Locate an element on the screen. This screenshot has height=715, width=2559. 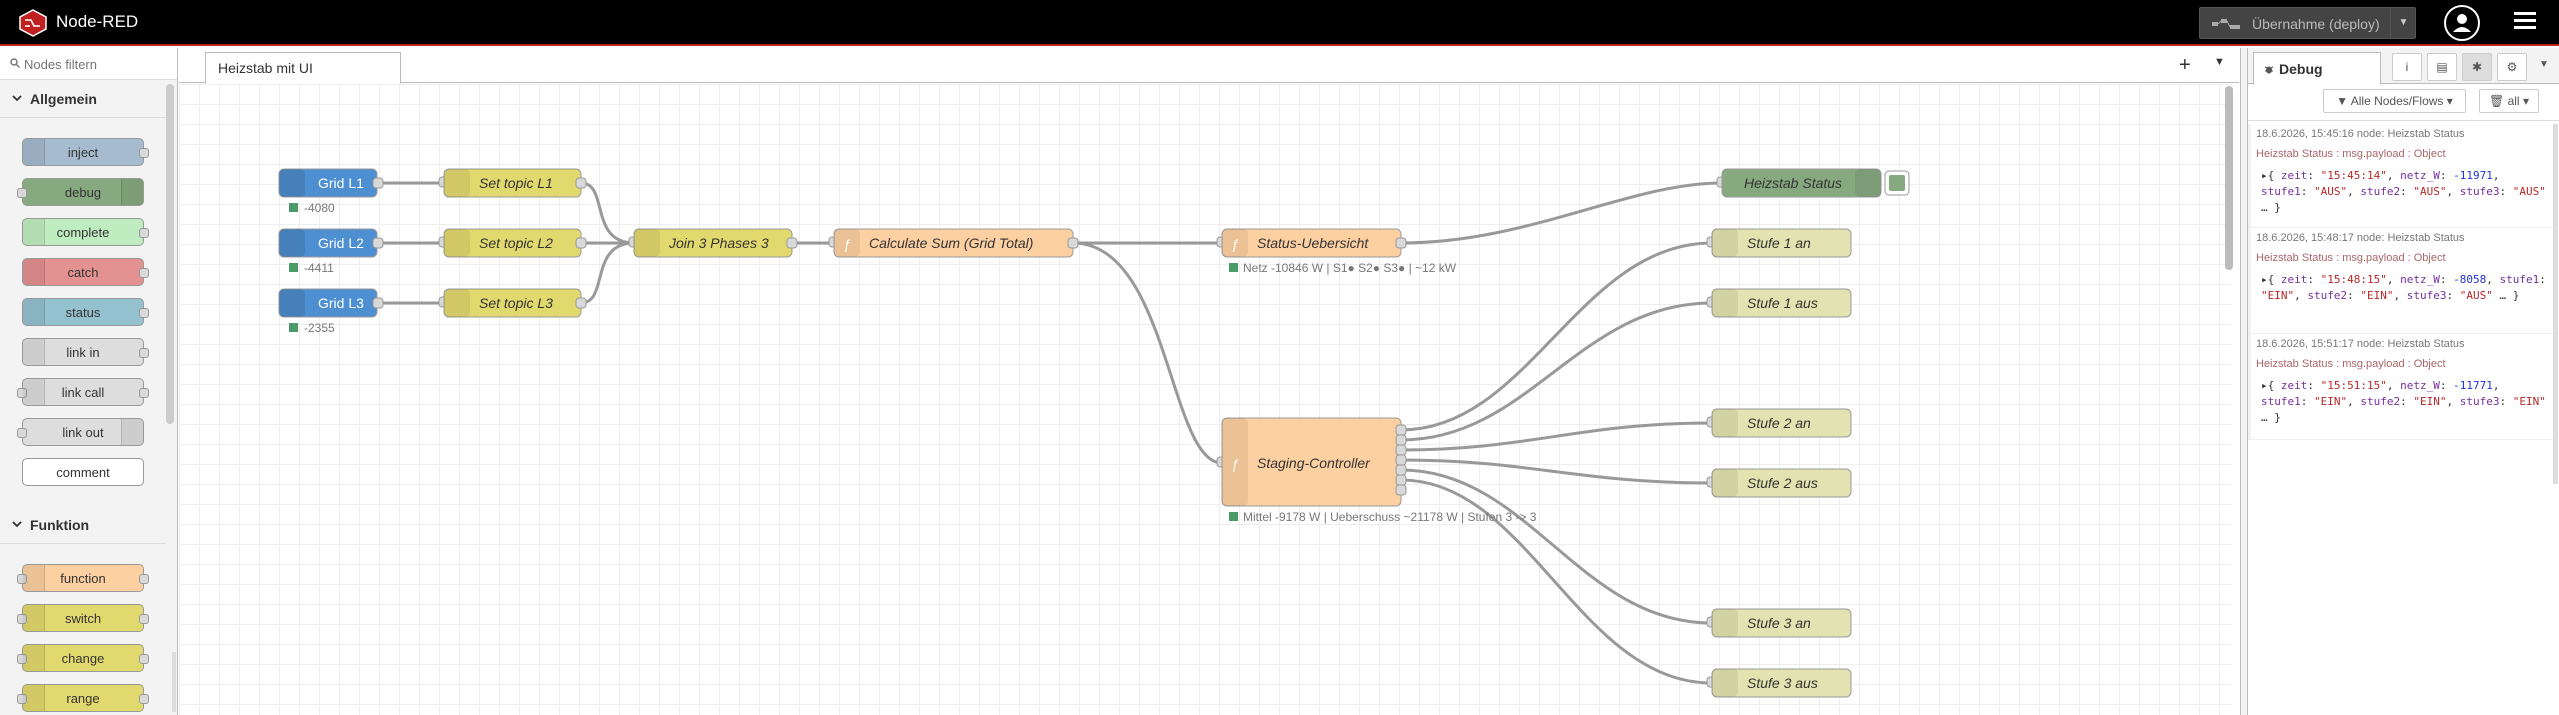
node-label: Stufe 3 an is located at coordinates (1779, 623).